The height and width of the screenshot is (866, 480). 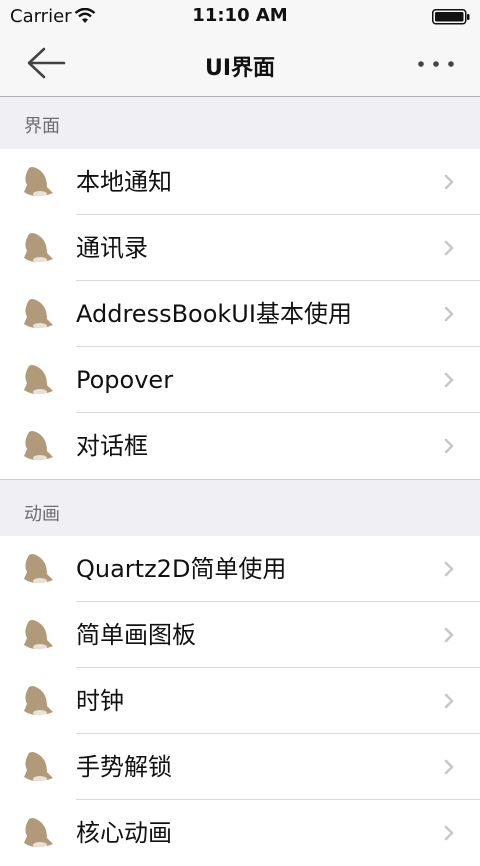 What do you see at coordinates (240, 182) in the screenshot?
I see `list-item-local-notification: 本地通知` at bounding box center [240, 182].